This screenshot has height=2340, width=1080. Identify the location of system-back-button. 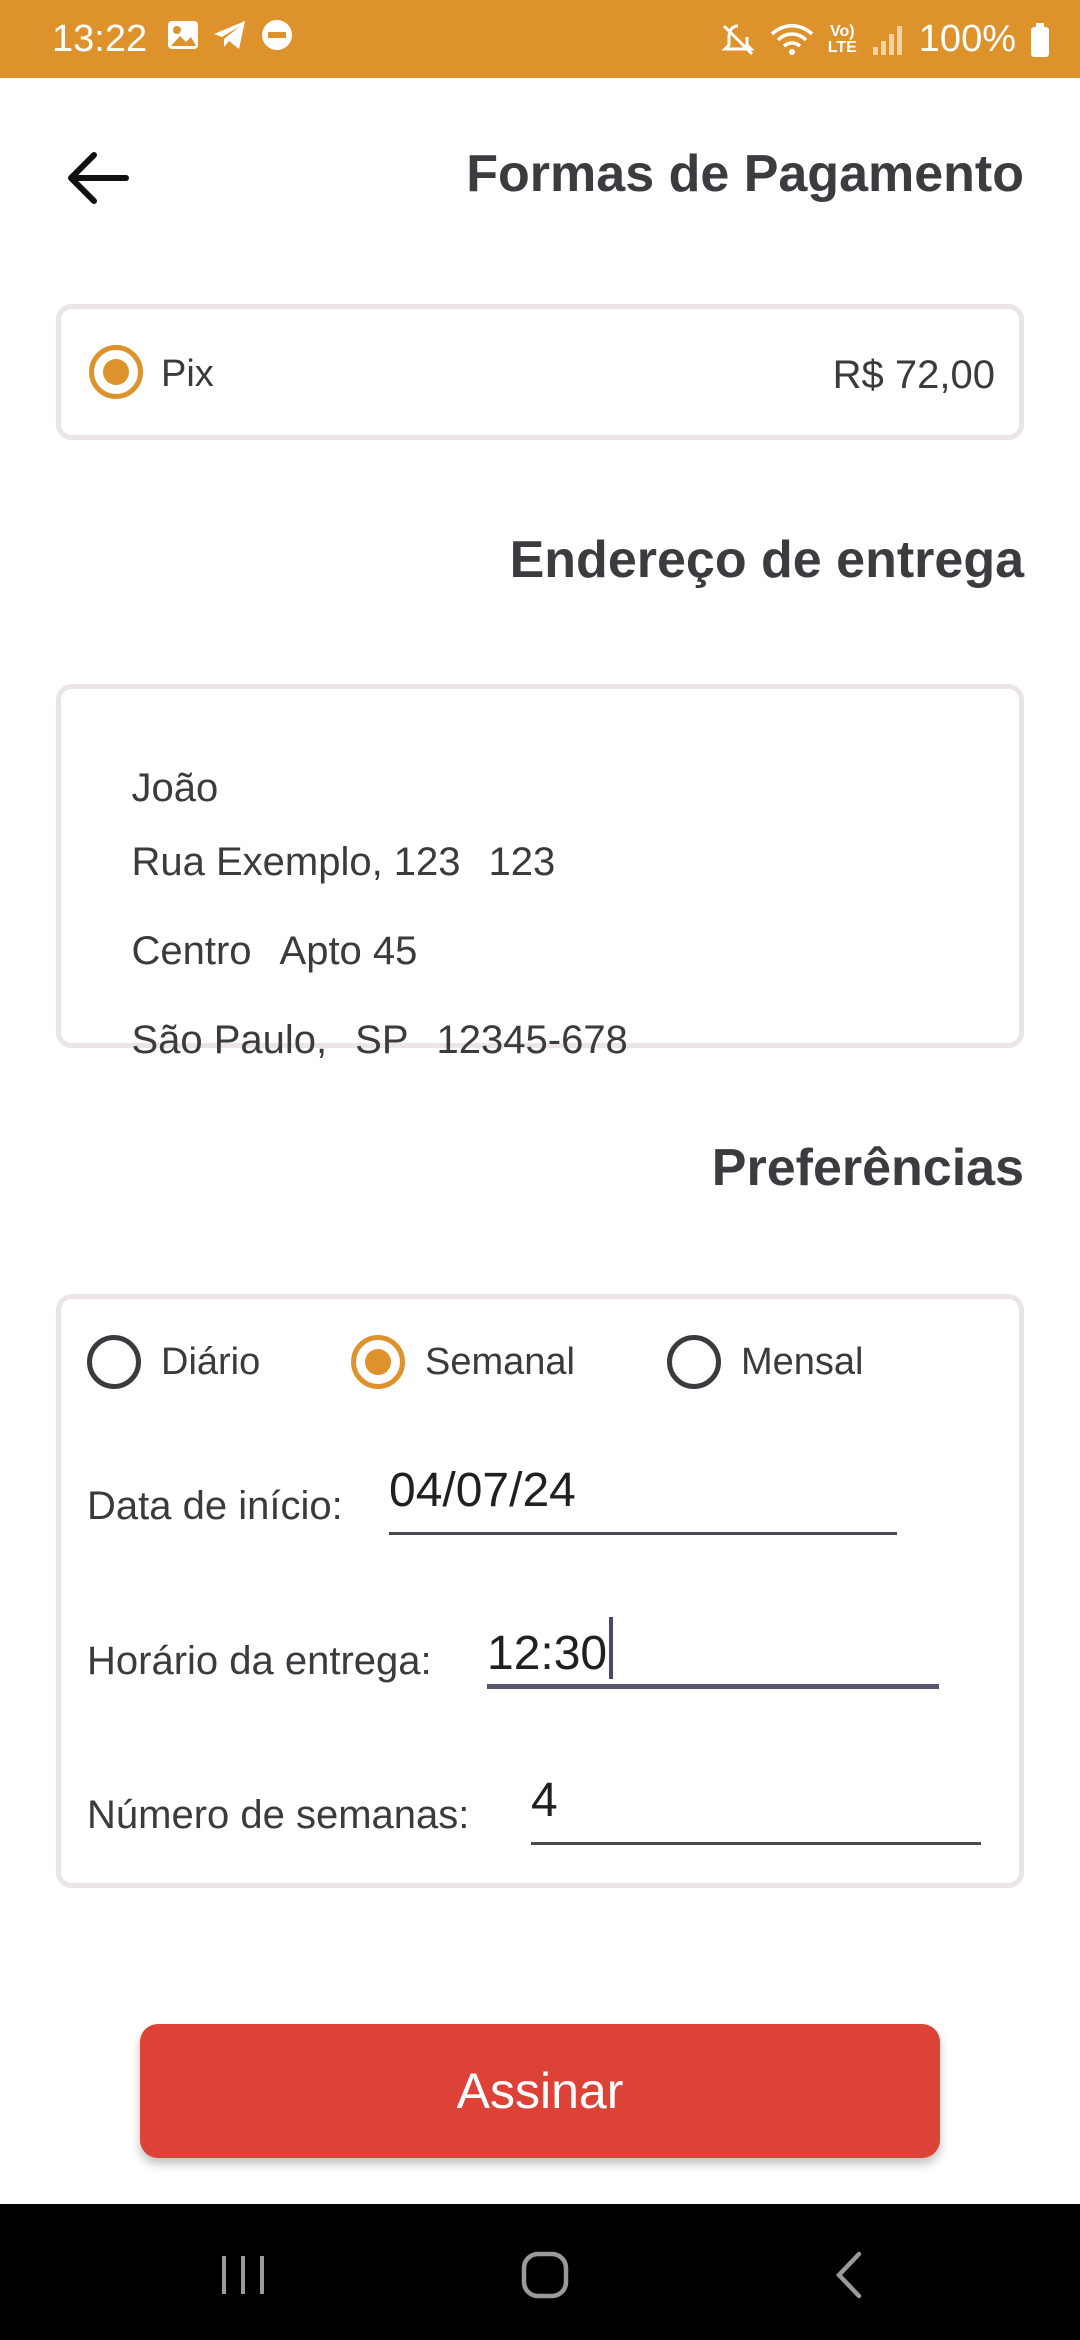
(849, 2275).